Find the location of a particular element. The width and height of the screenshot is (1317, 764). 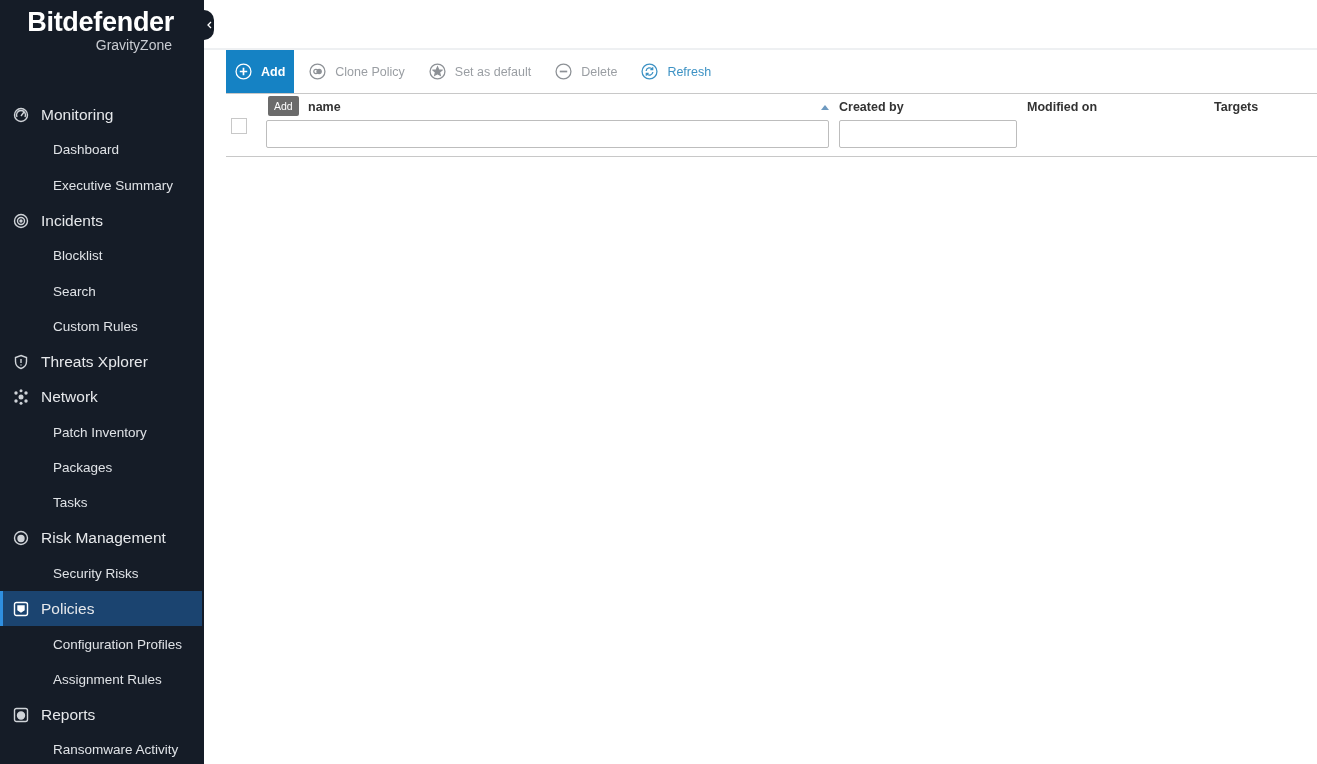

product-name: GravityZone is located at coordinates (133, 45).